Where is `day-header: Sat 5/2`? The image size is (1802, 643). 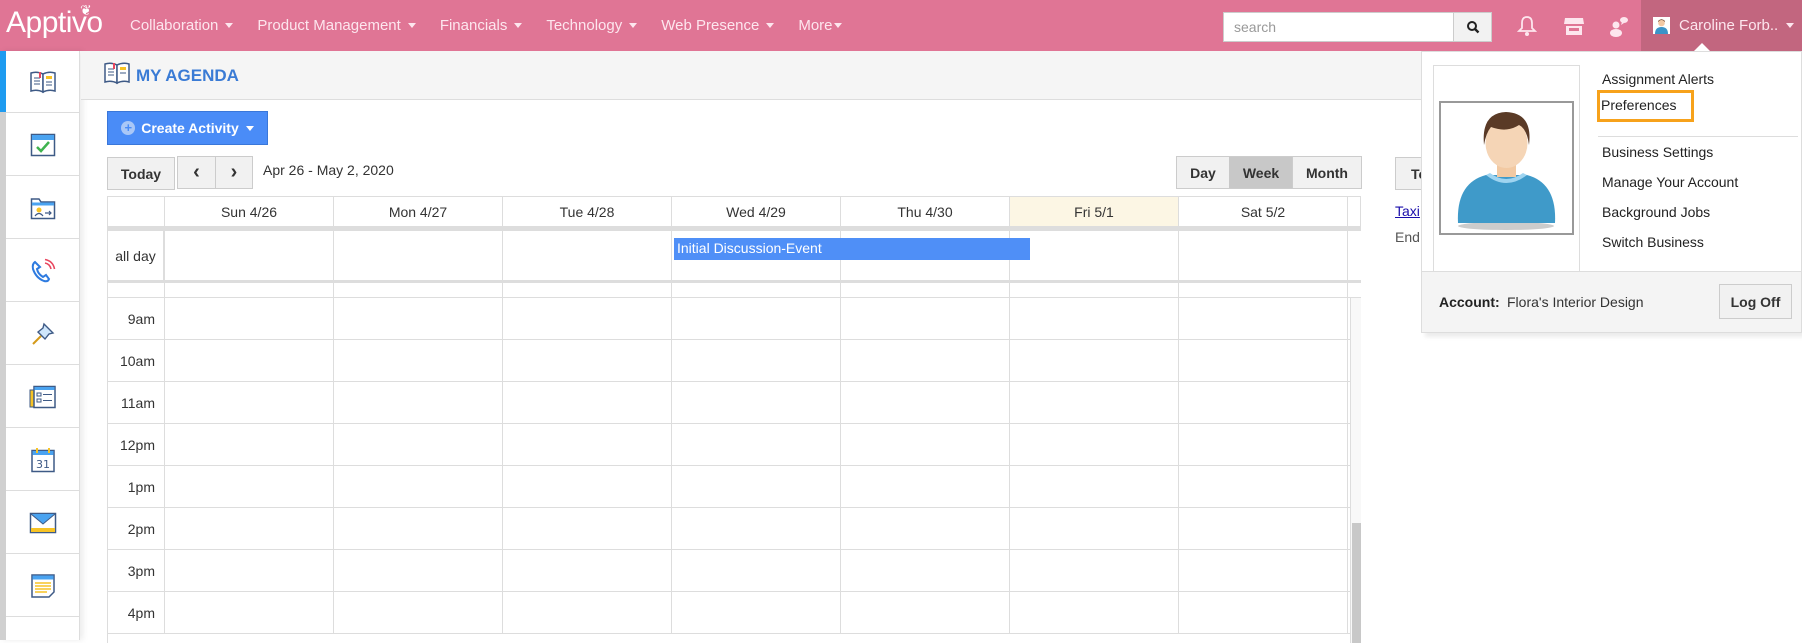
day-header: Sat 5/2 is located at coordinates (1263, 211).